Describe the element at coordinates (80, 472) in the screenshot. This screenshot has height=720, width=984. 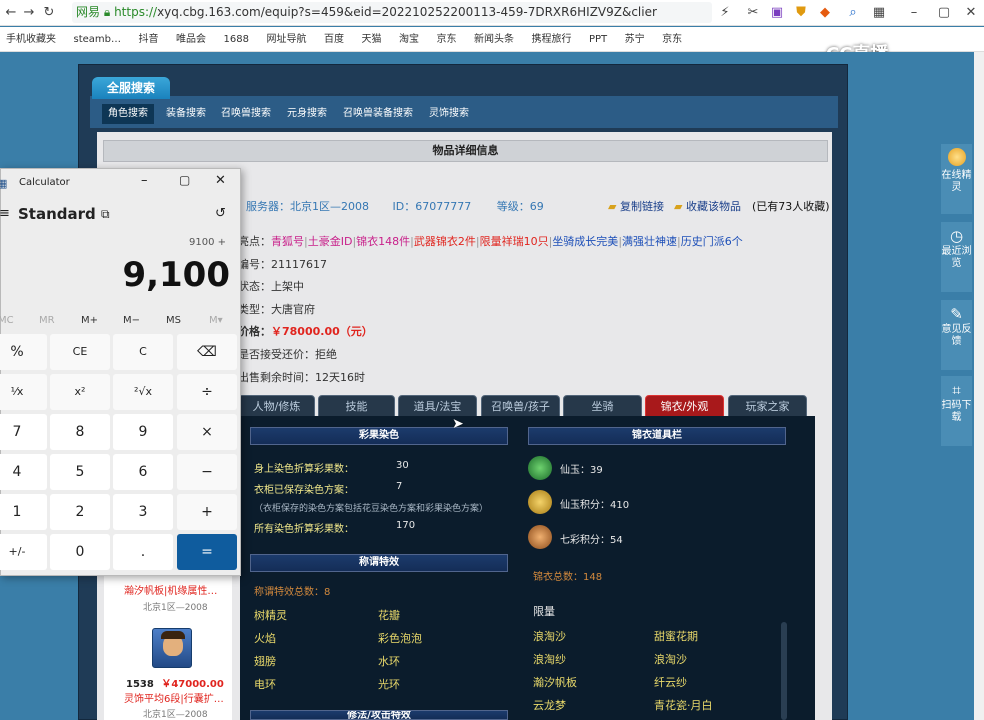
I see `digit-5-button: 5` at that location.